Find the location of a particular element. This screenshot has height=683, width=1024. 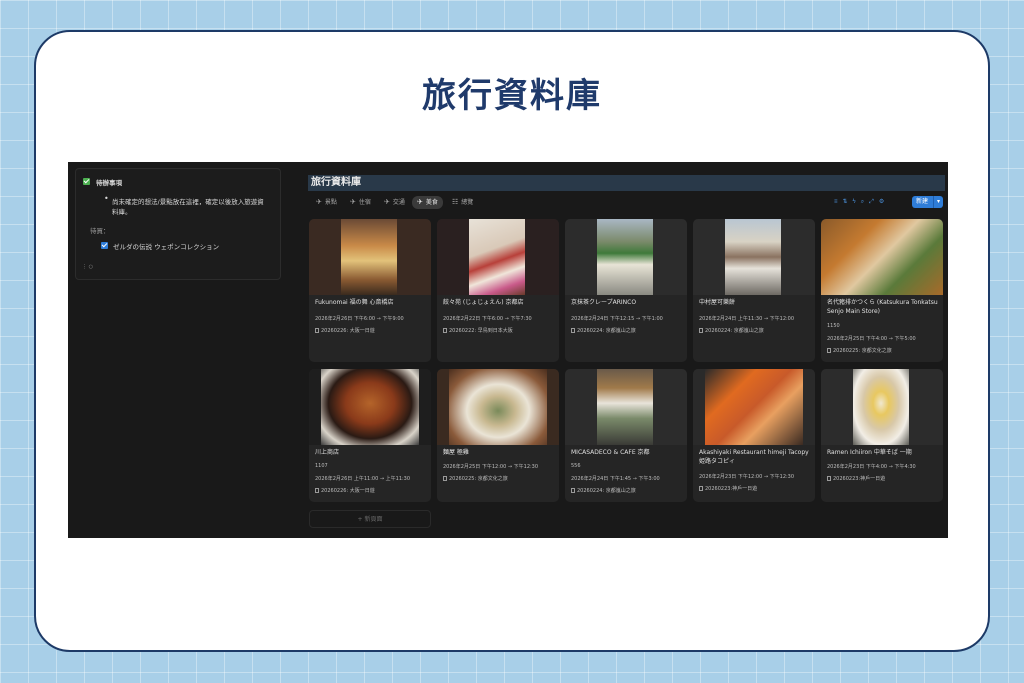

card-extra: 1107 is located at coordinates (321, 466).